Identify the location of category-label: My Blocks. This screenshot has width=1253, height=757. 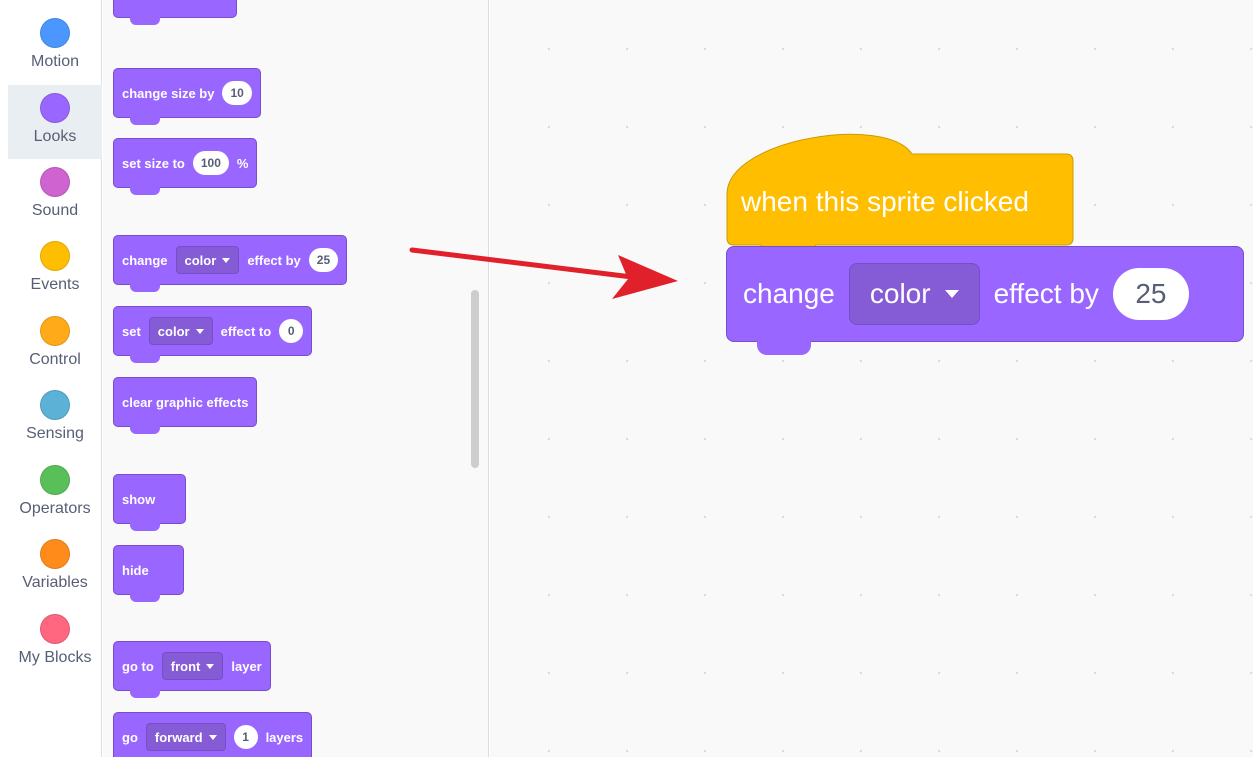
(55, 657).